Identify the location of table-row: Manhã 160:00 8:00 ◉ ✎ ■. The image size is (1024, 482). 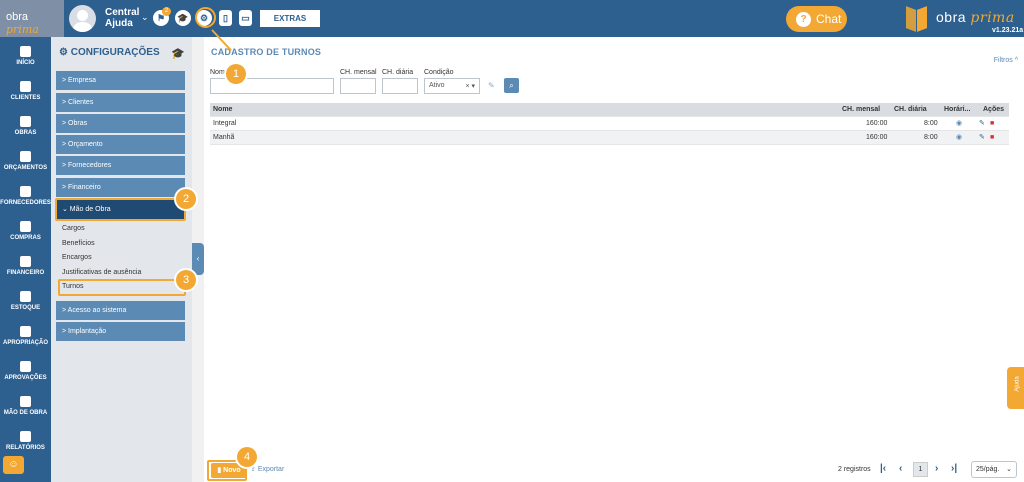
(609, 138).